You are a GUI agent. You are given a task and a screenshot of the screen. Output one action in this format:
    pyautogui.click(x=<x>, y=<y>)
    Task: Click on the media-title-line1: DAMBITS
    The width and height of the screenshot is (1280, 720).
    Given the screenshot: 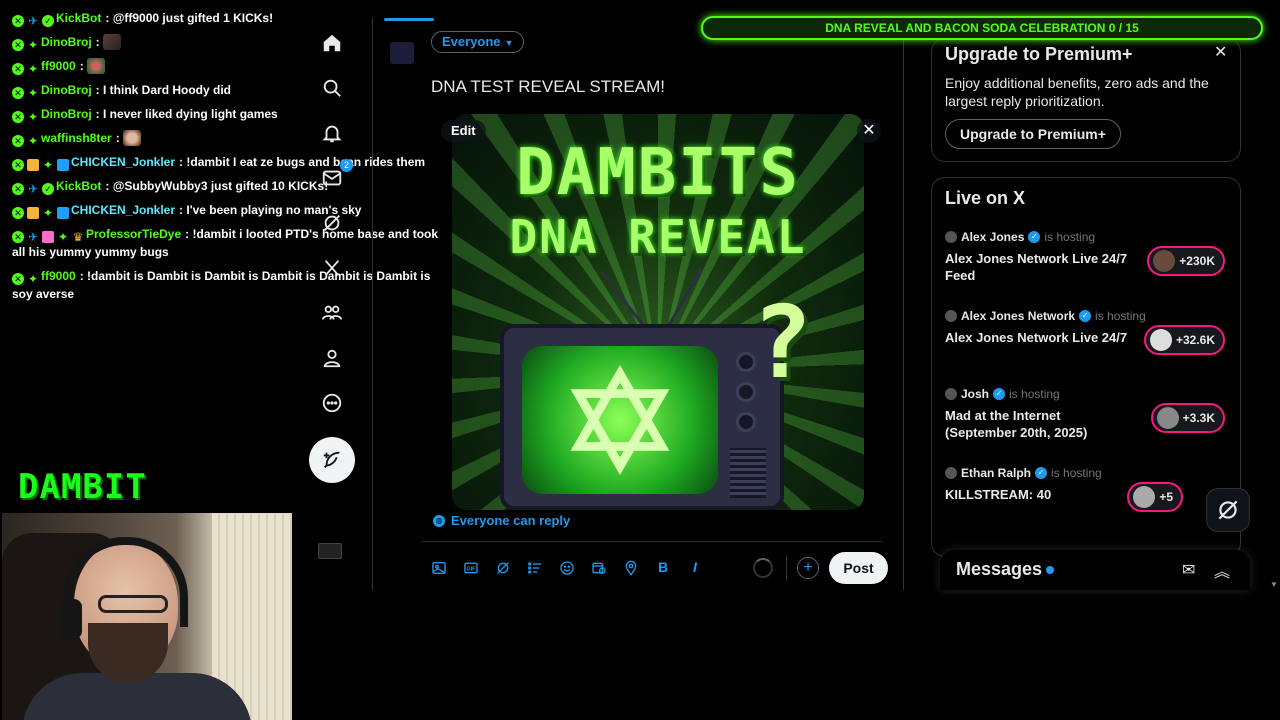 What is the action you would take?
    pyautogui.click(x=658, y=173)
    